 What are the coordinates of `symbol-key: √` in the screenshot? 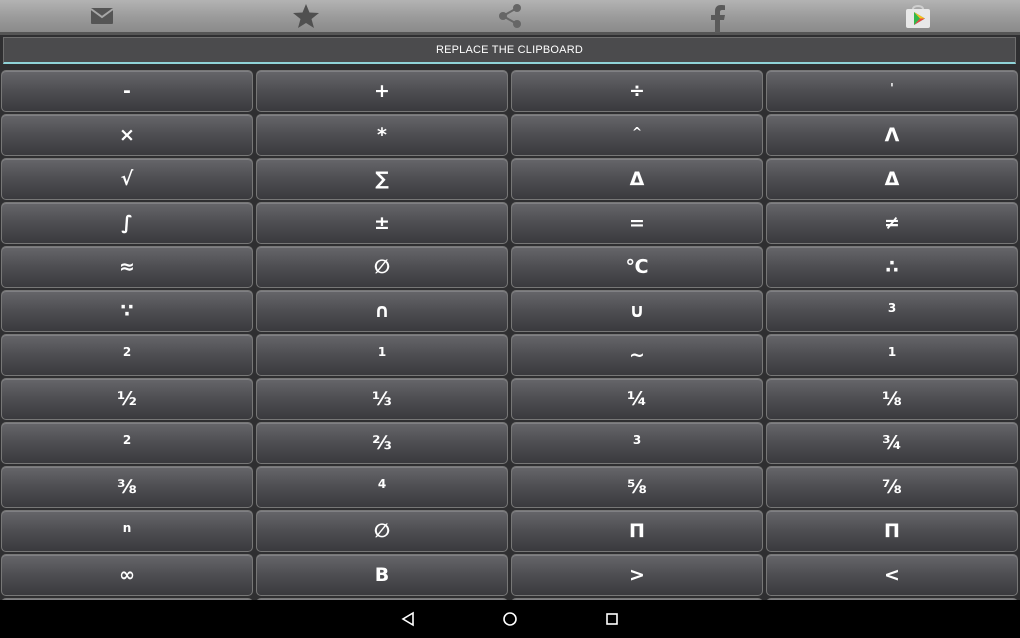 It's located at (127, 179).